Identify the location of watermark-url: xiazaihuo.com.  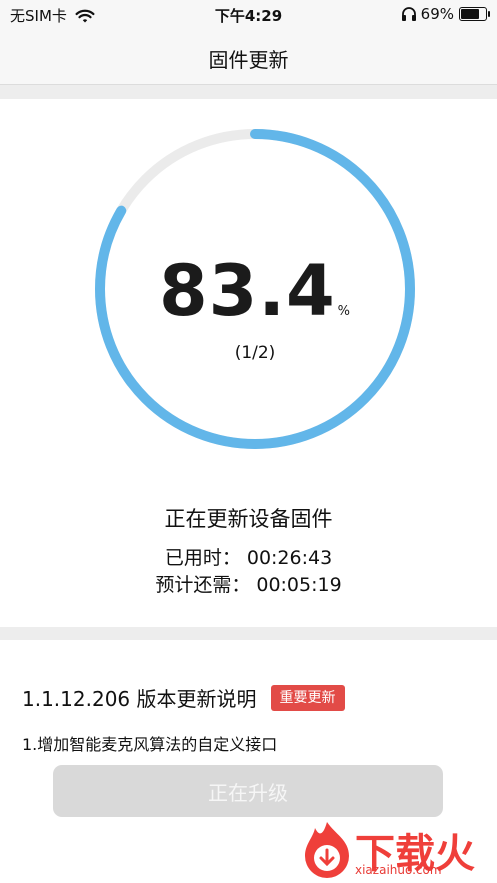
(398, 870).